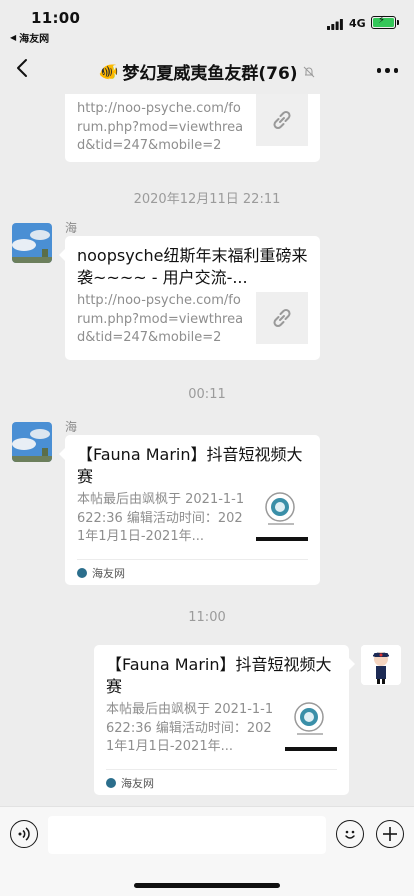  I want to click on timestamp: 2020年12月11日 22:11, so click(207, 199).